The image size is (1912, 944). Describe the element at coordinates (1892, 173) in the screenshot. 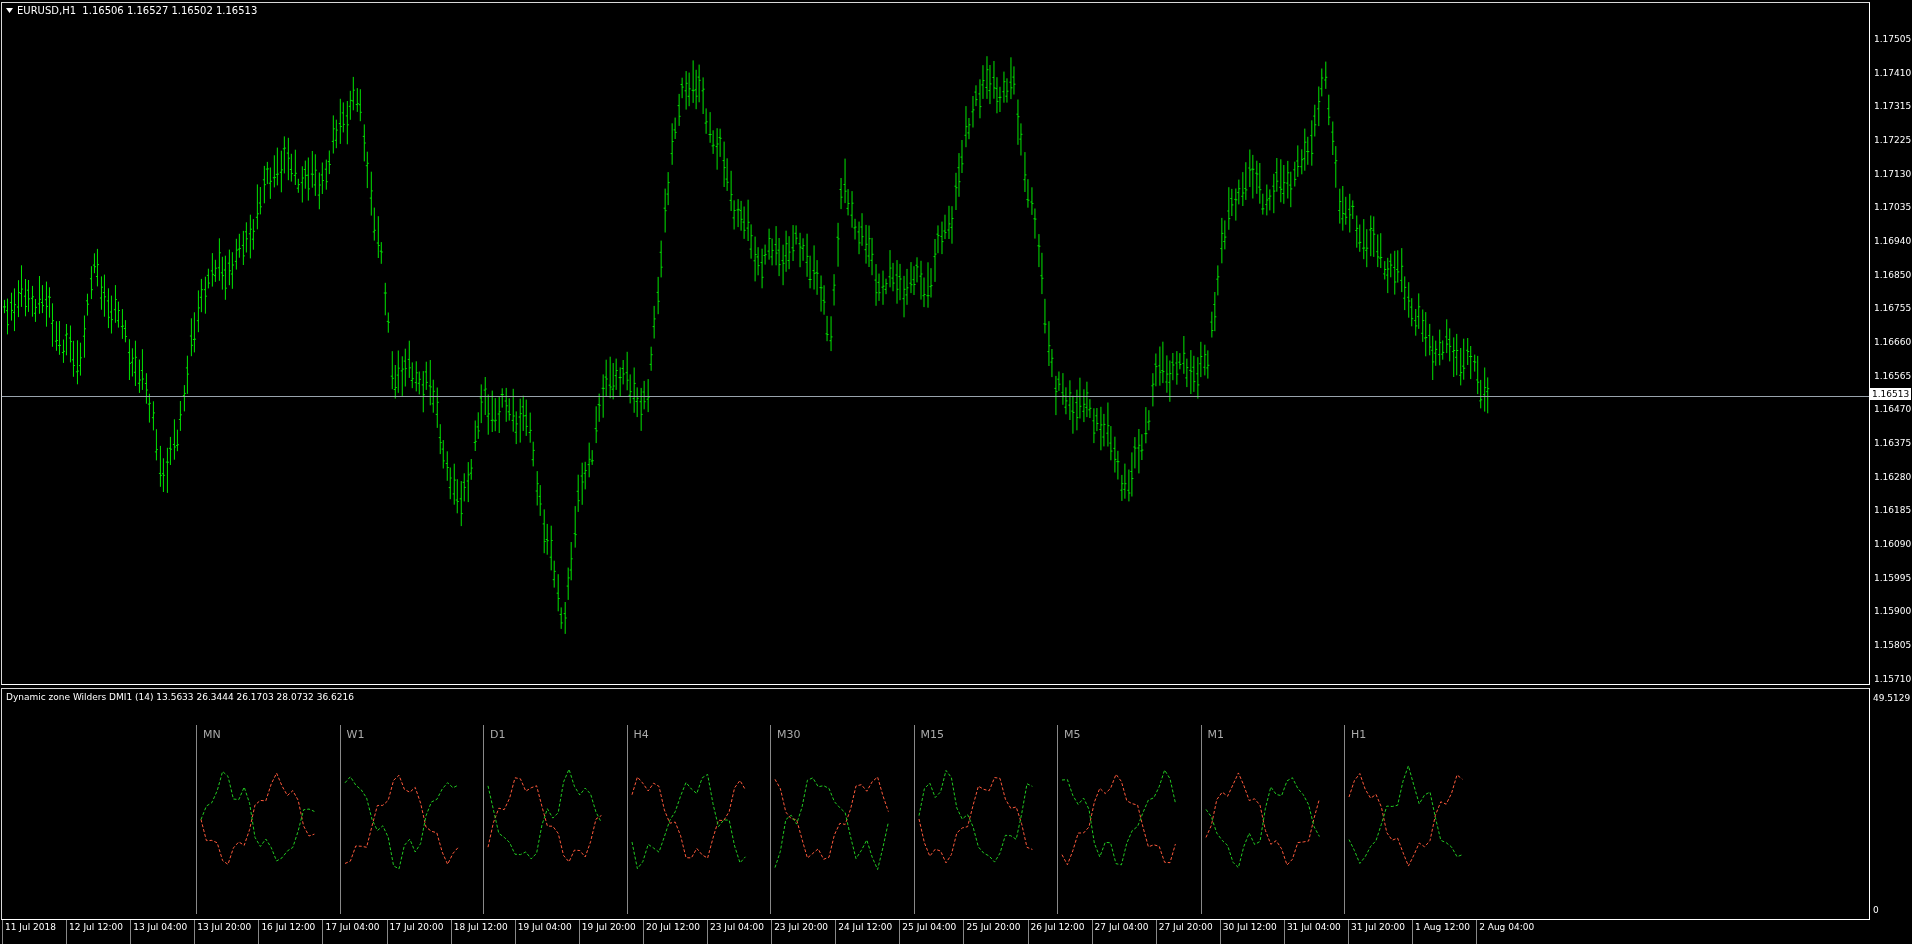

I see `price-label: 1.17130` at that location.